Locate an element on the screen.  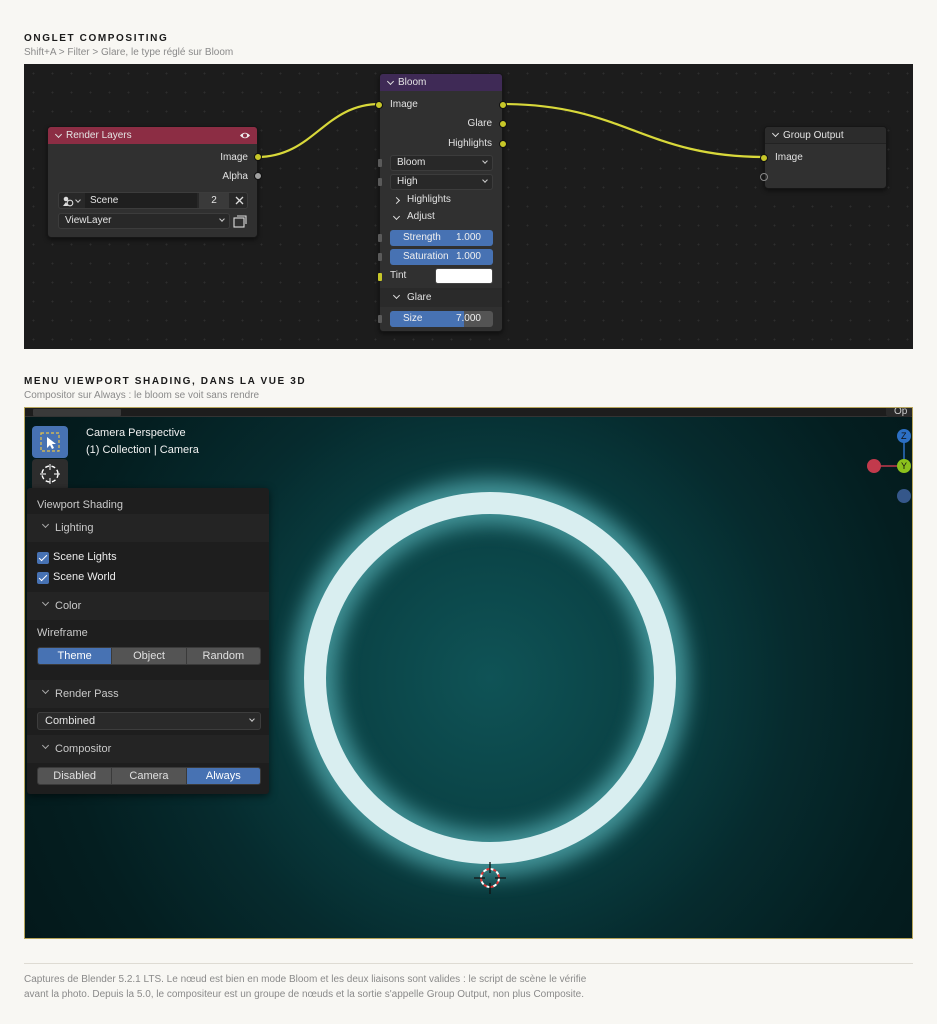
group-output-title: Group Output is located at coordinates (813, 135).